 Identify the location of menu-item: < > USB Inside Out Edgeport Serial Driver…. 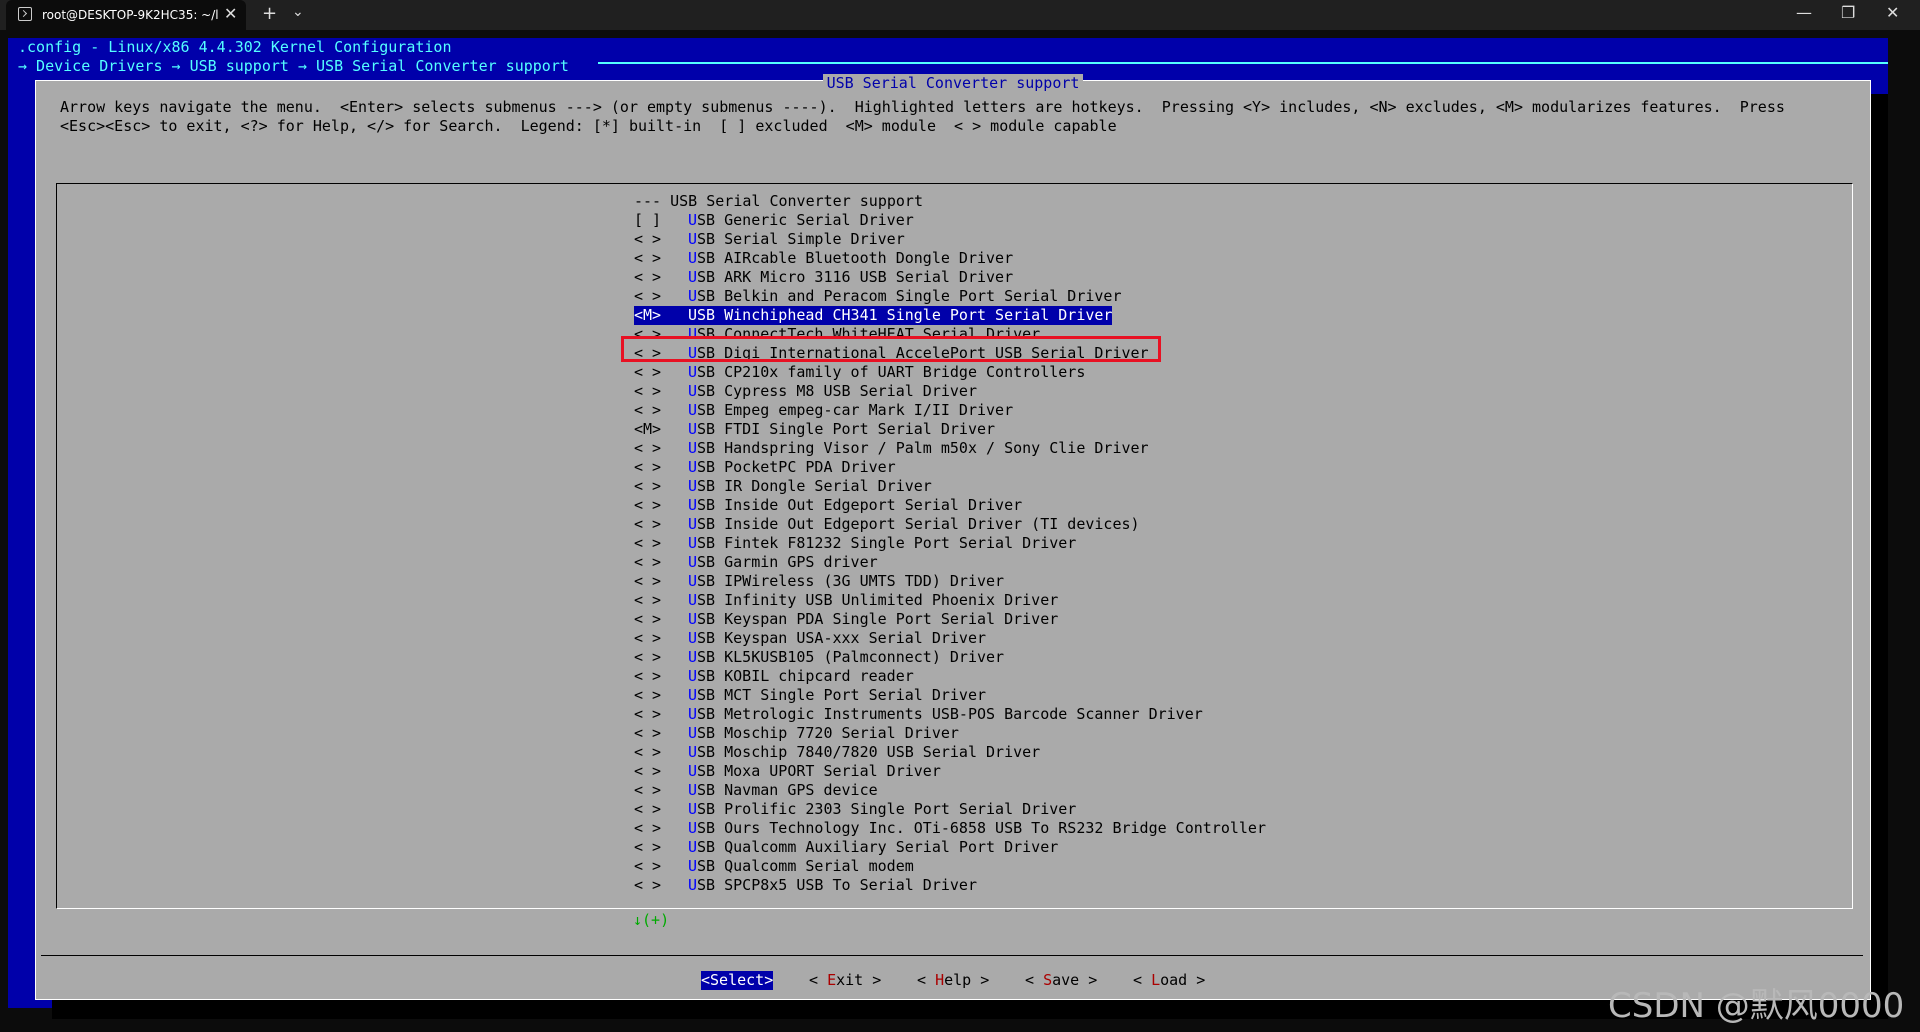
(887, 524).